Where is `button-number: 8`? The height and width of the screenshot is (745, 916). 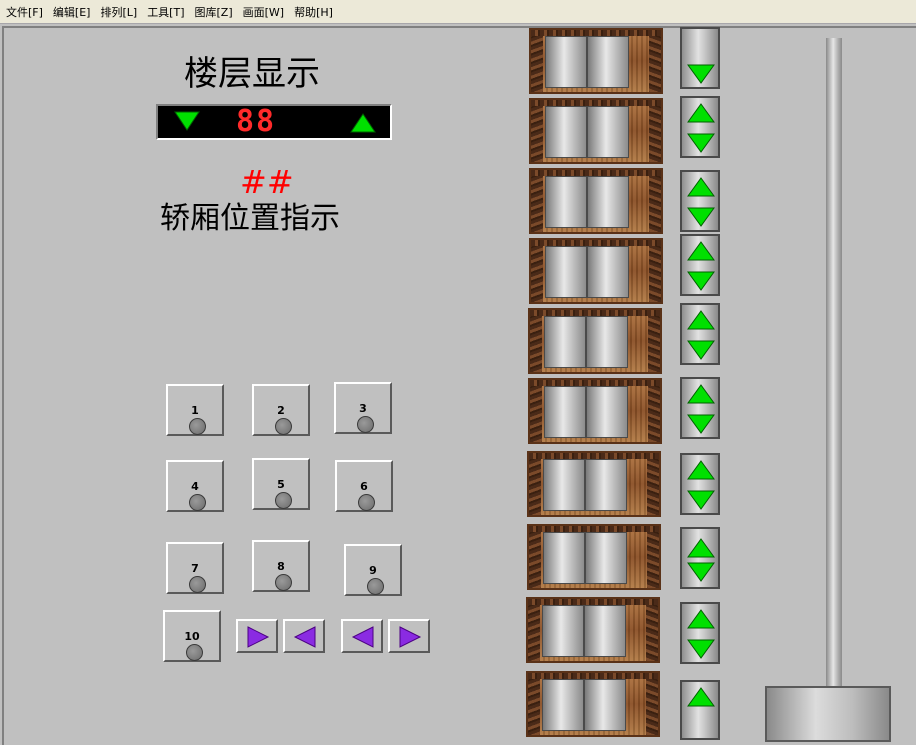
button-number: 8 is located at coordinates (281, 566).